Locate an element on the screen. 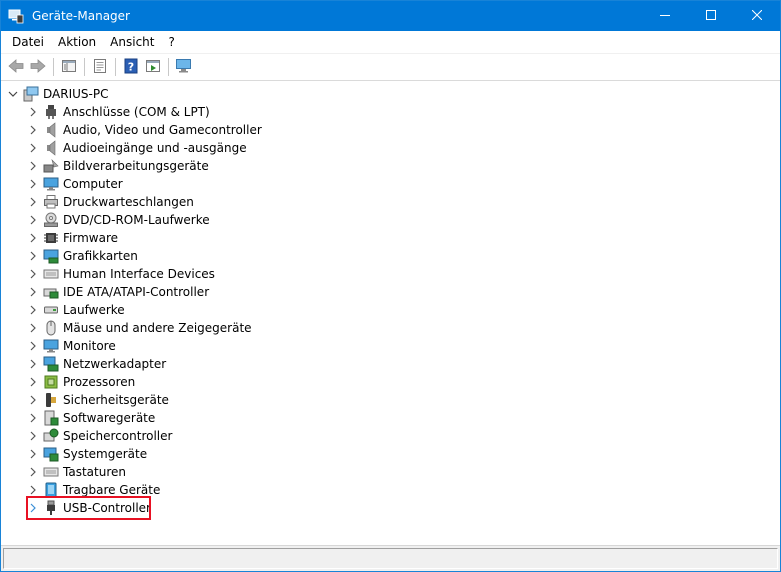  help-button: ? is located at coordinates (131, 67).